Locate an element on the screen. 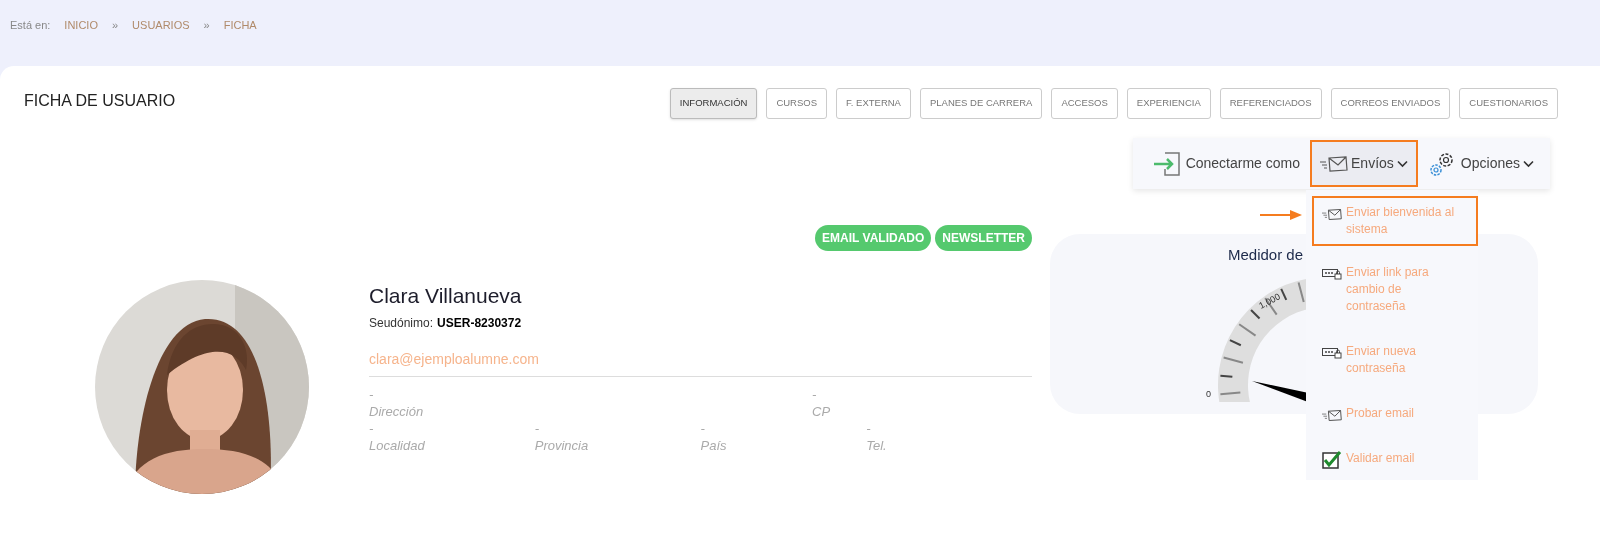 The height and width of the screenshot is (541, 1600). tab: CURSOS is located at coordinates (797, 103).